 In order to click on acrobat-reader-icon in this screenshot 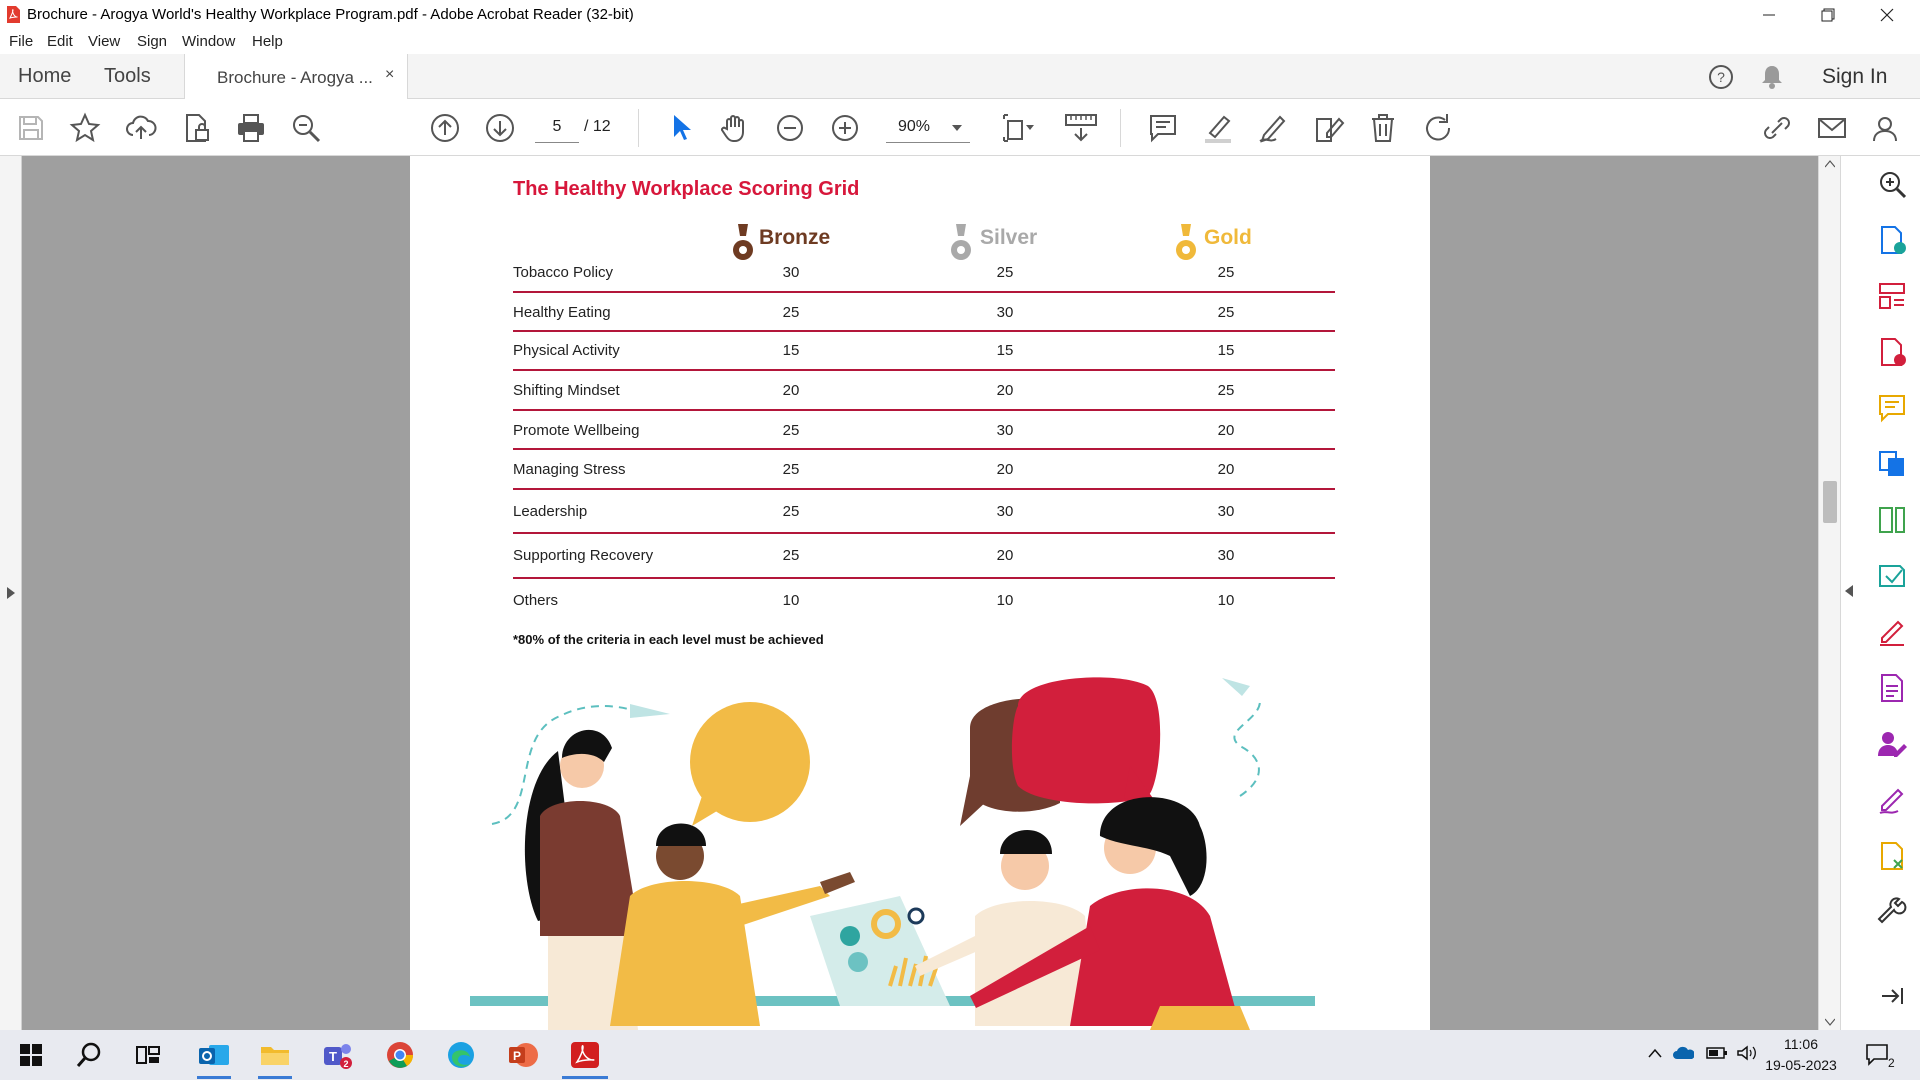, I will do `click(585, 1055)`.